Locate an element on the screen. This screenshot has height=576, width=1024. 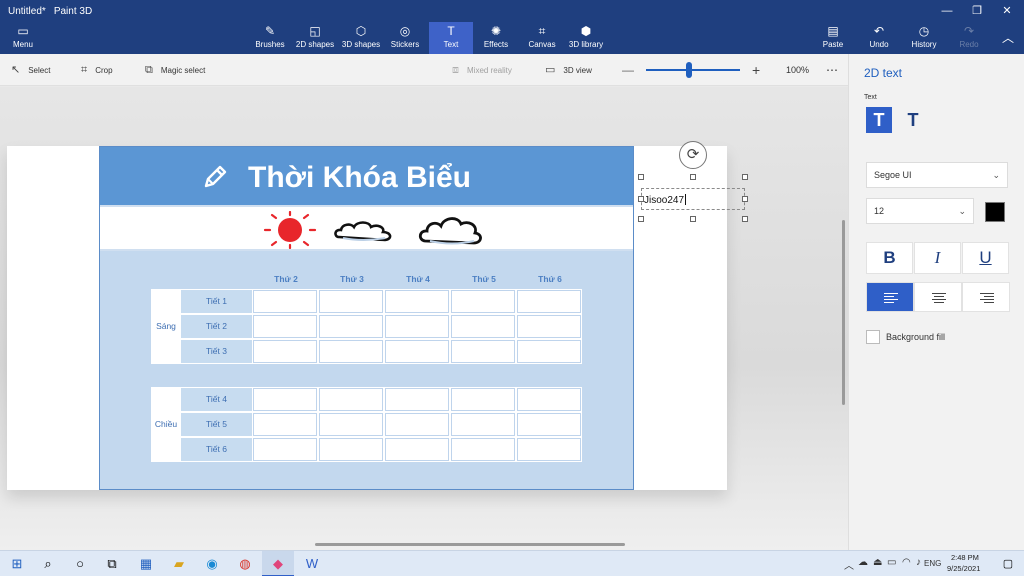
close-button: ✕ is located at coordinates (1007, 11).